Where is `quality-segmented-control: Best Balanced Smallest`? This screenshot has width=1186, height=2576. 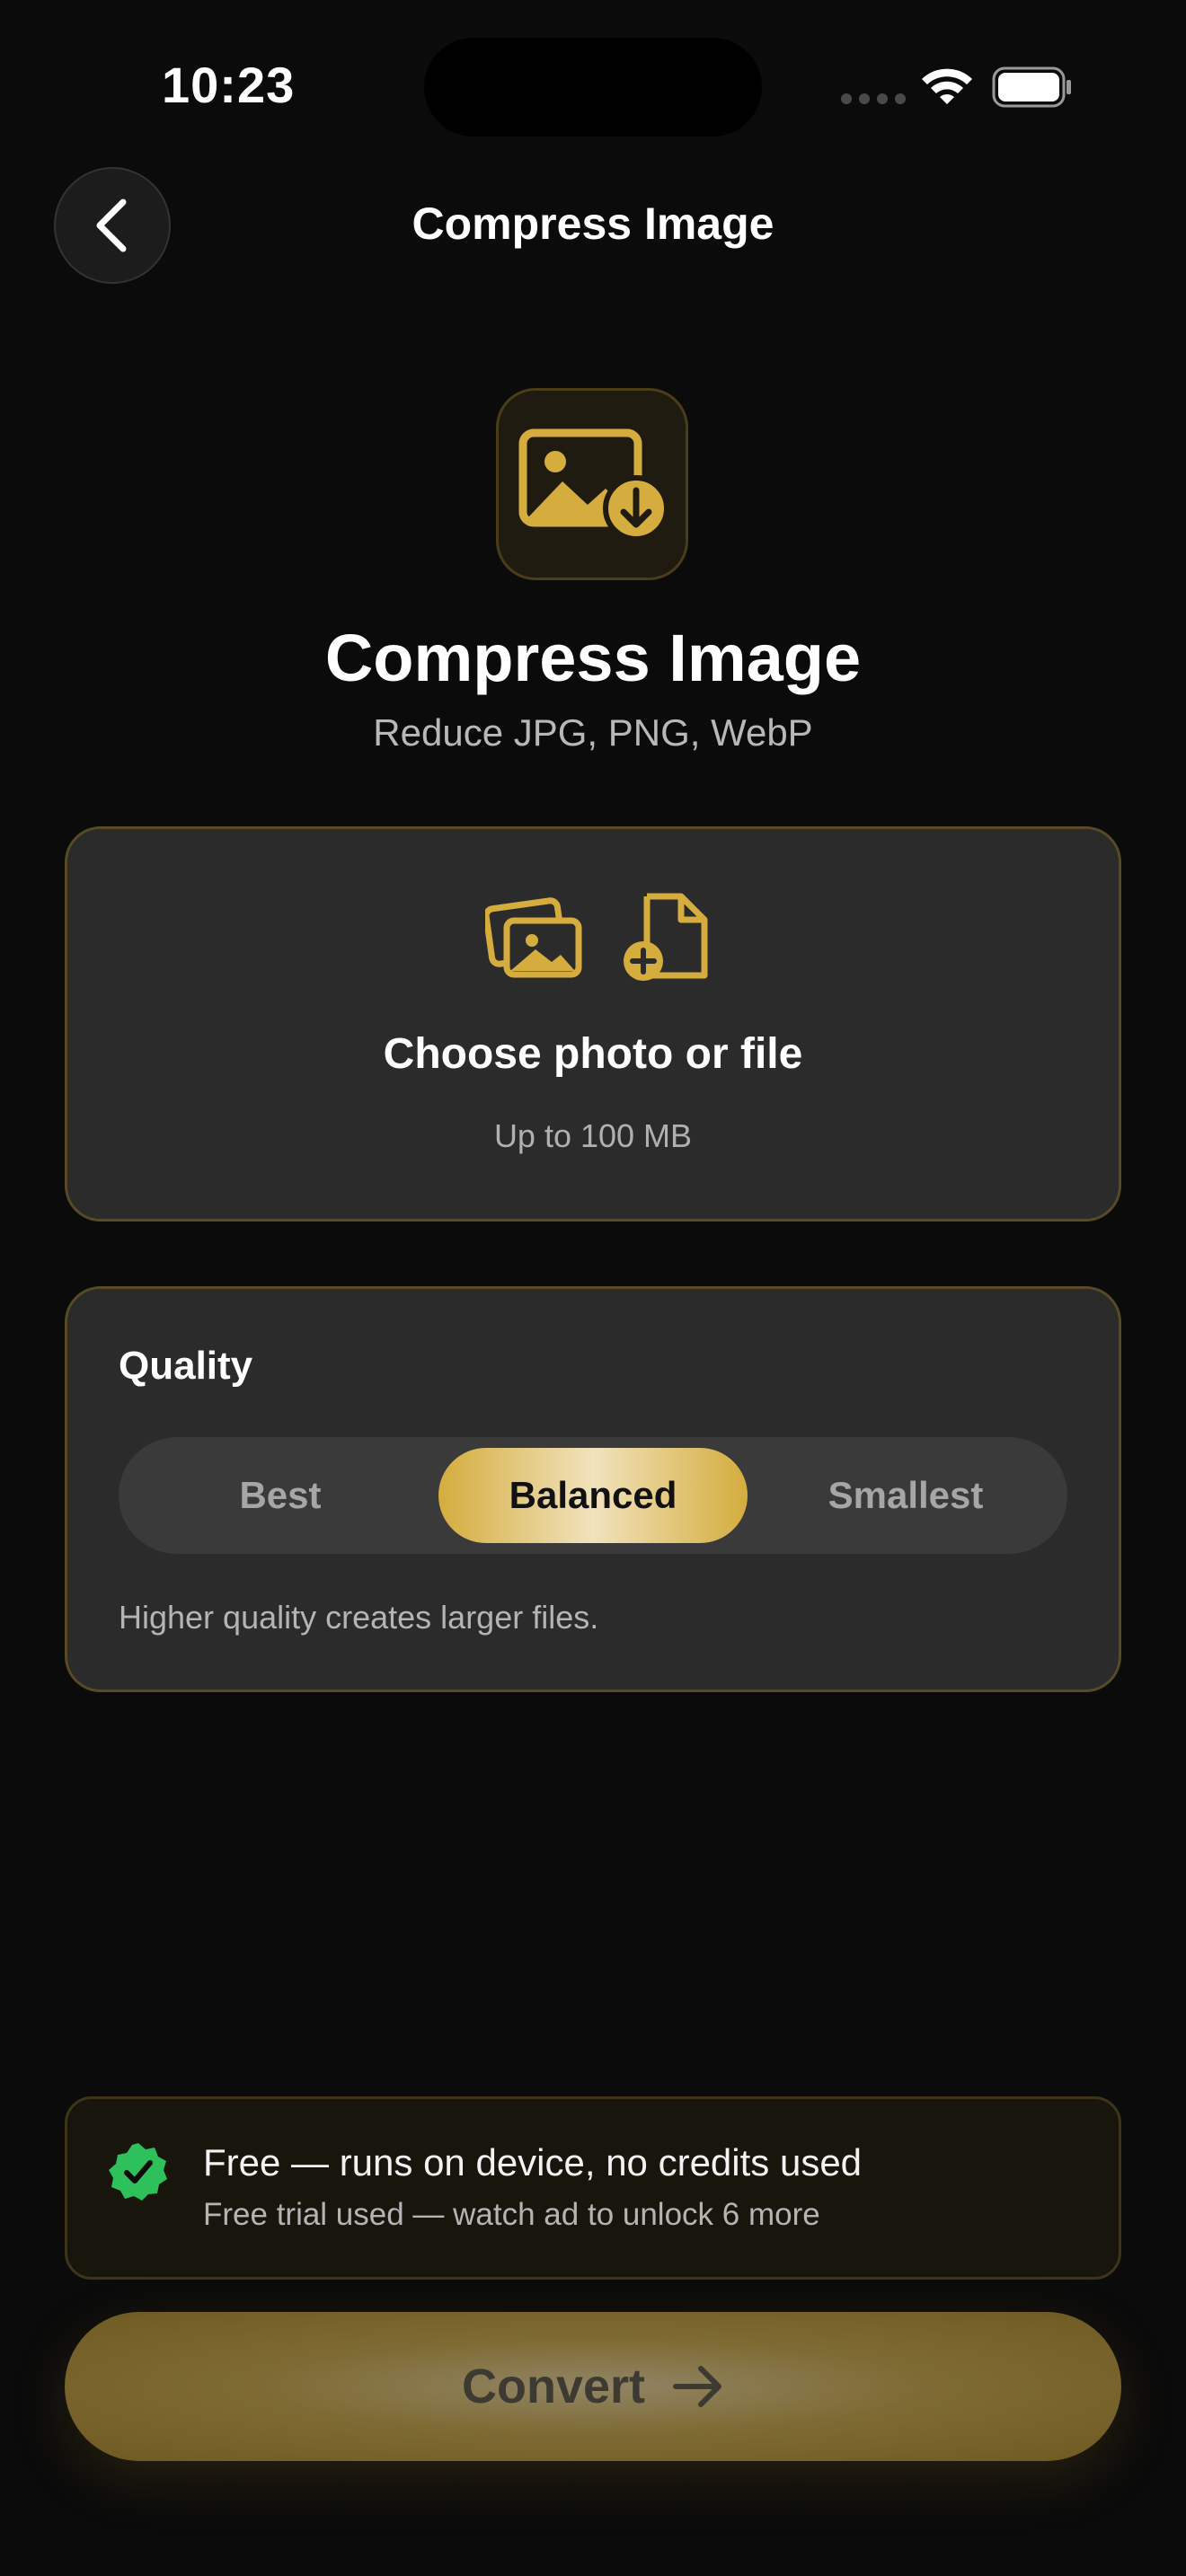
quality-segmented-control: Best Balanced Smallest is located at coordinates (593, 1495).